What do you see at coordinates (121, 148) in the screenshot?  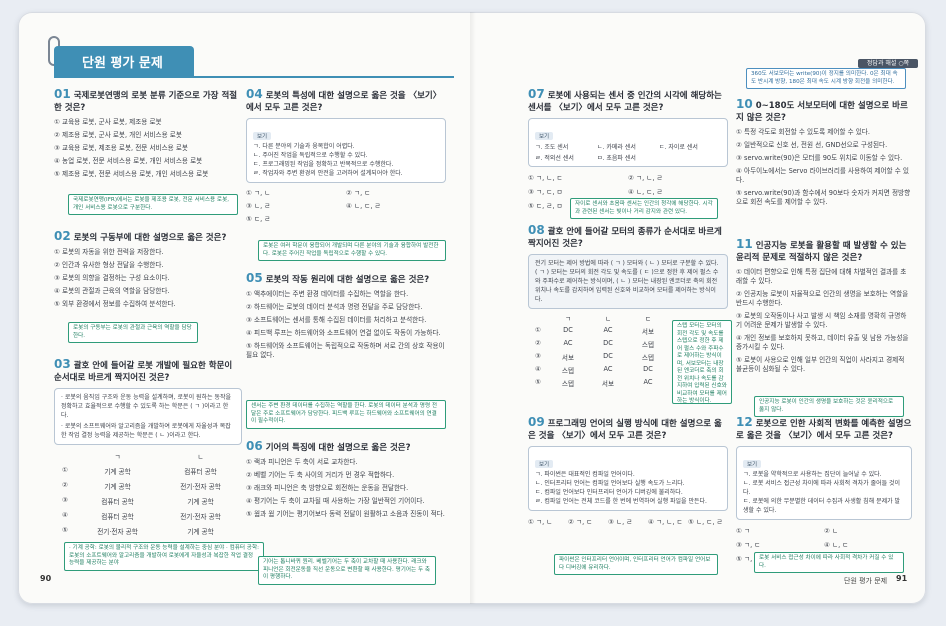 I see `option: ③ 교육용 로봇, 제조용 로봇, 전문 서비스용 로봇` at bounding box center [121, 148].